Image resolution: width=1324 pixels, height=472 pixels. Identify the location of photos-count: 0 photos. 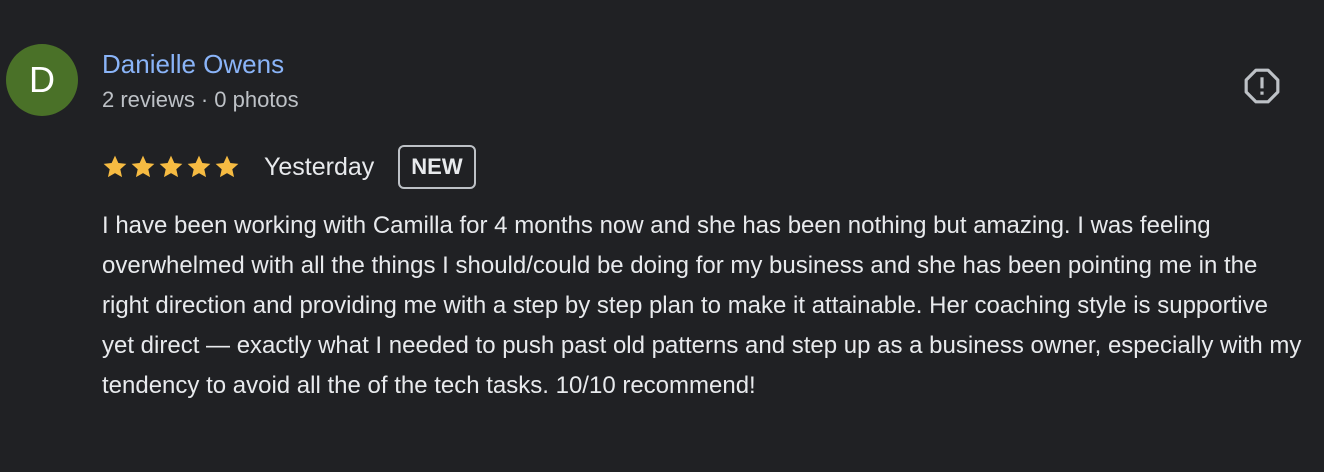
(256, 99).